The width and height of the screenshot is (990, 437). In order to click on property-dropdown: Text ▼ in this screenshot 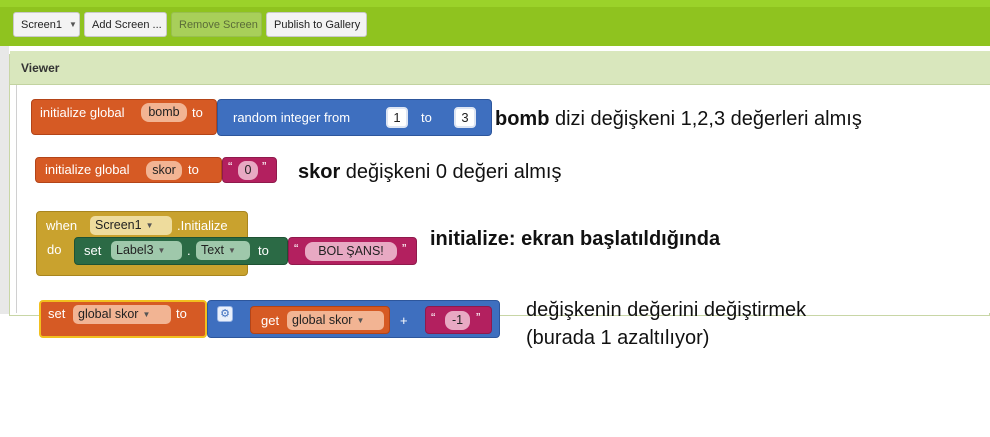, I will do `click(223, 250)`.